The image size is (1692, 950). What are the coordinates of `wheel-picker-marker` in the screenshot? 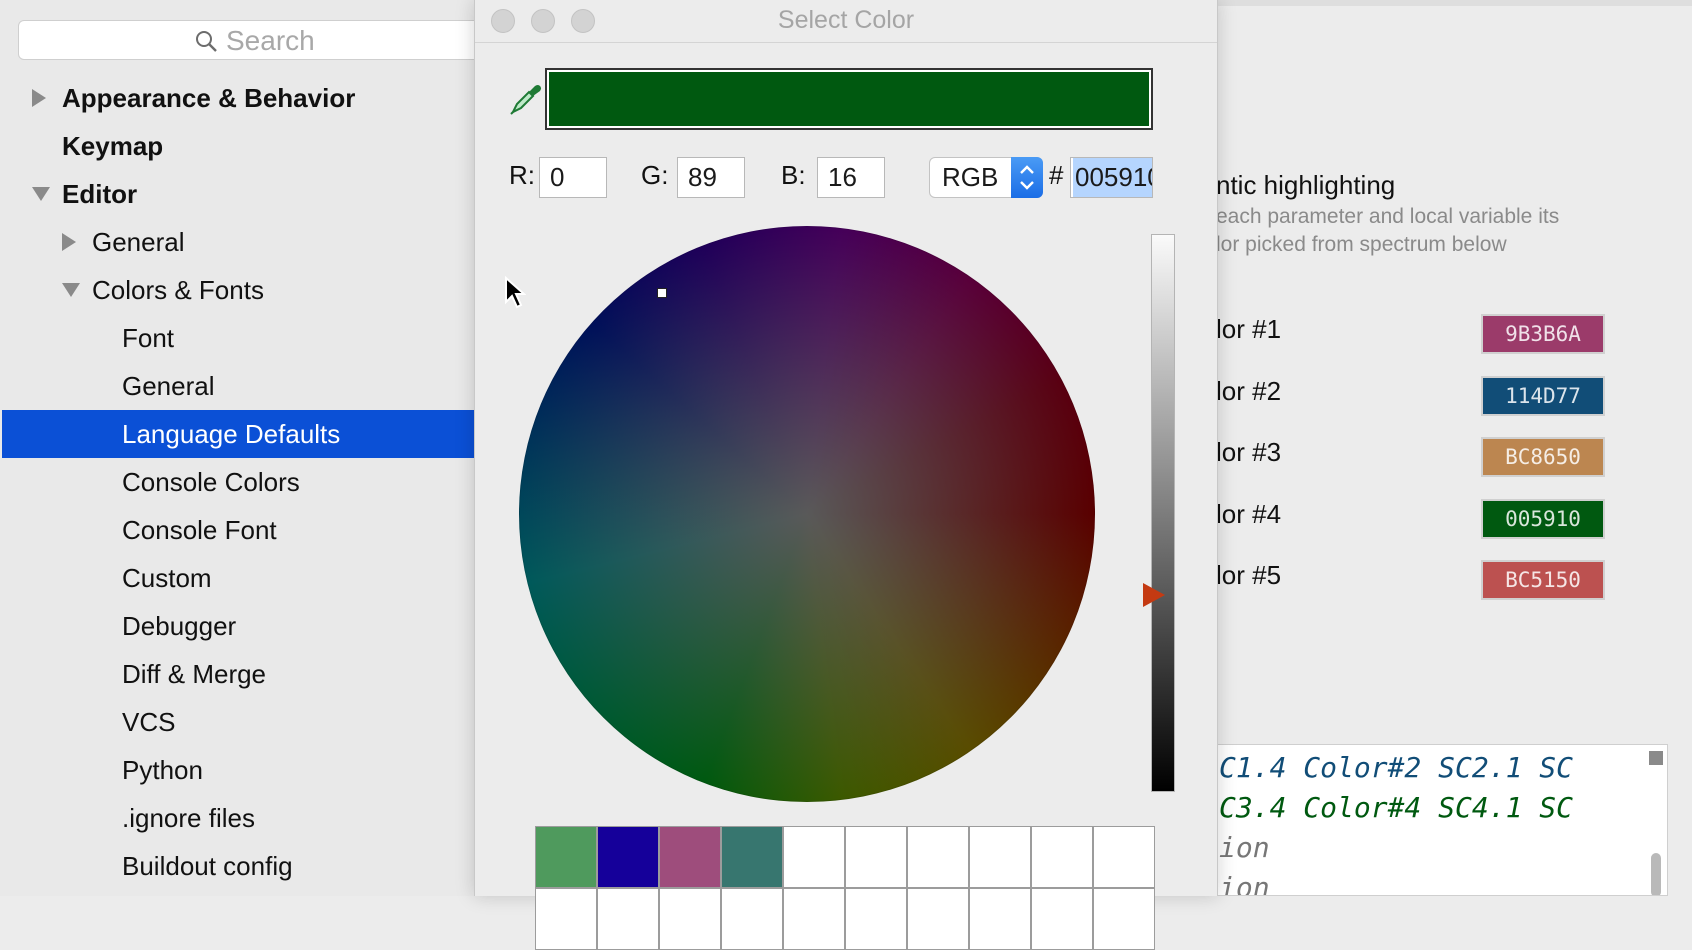 It's located at (662, 293).